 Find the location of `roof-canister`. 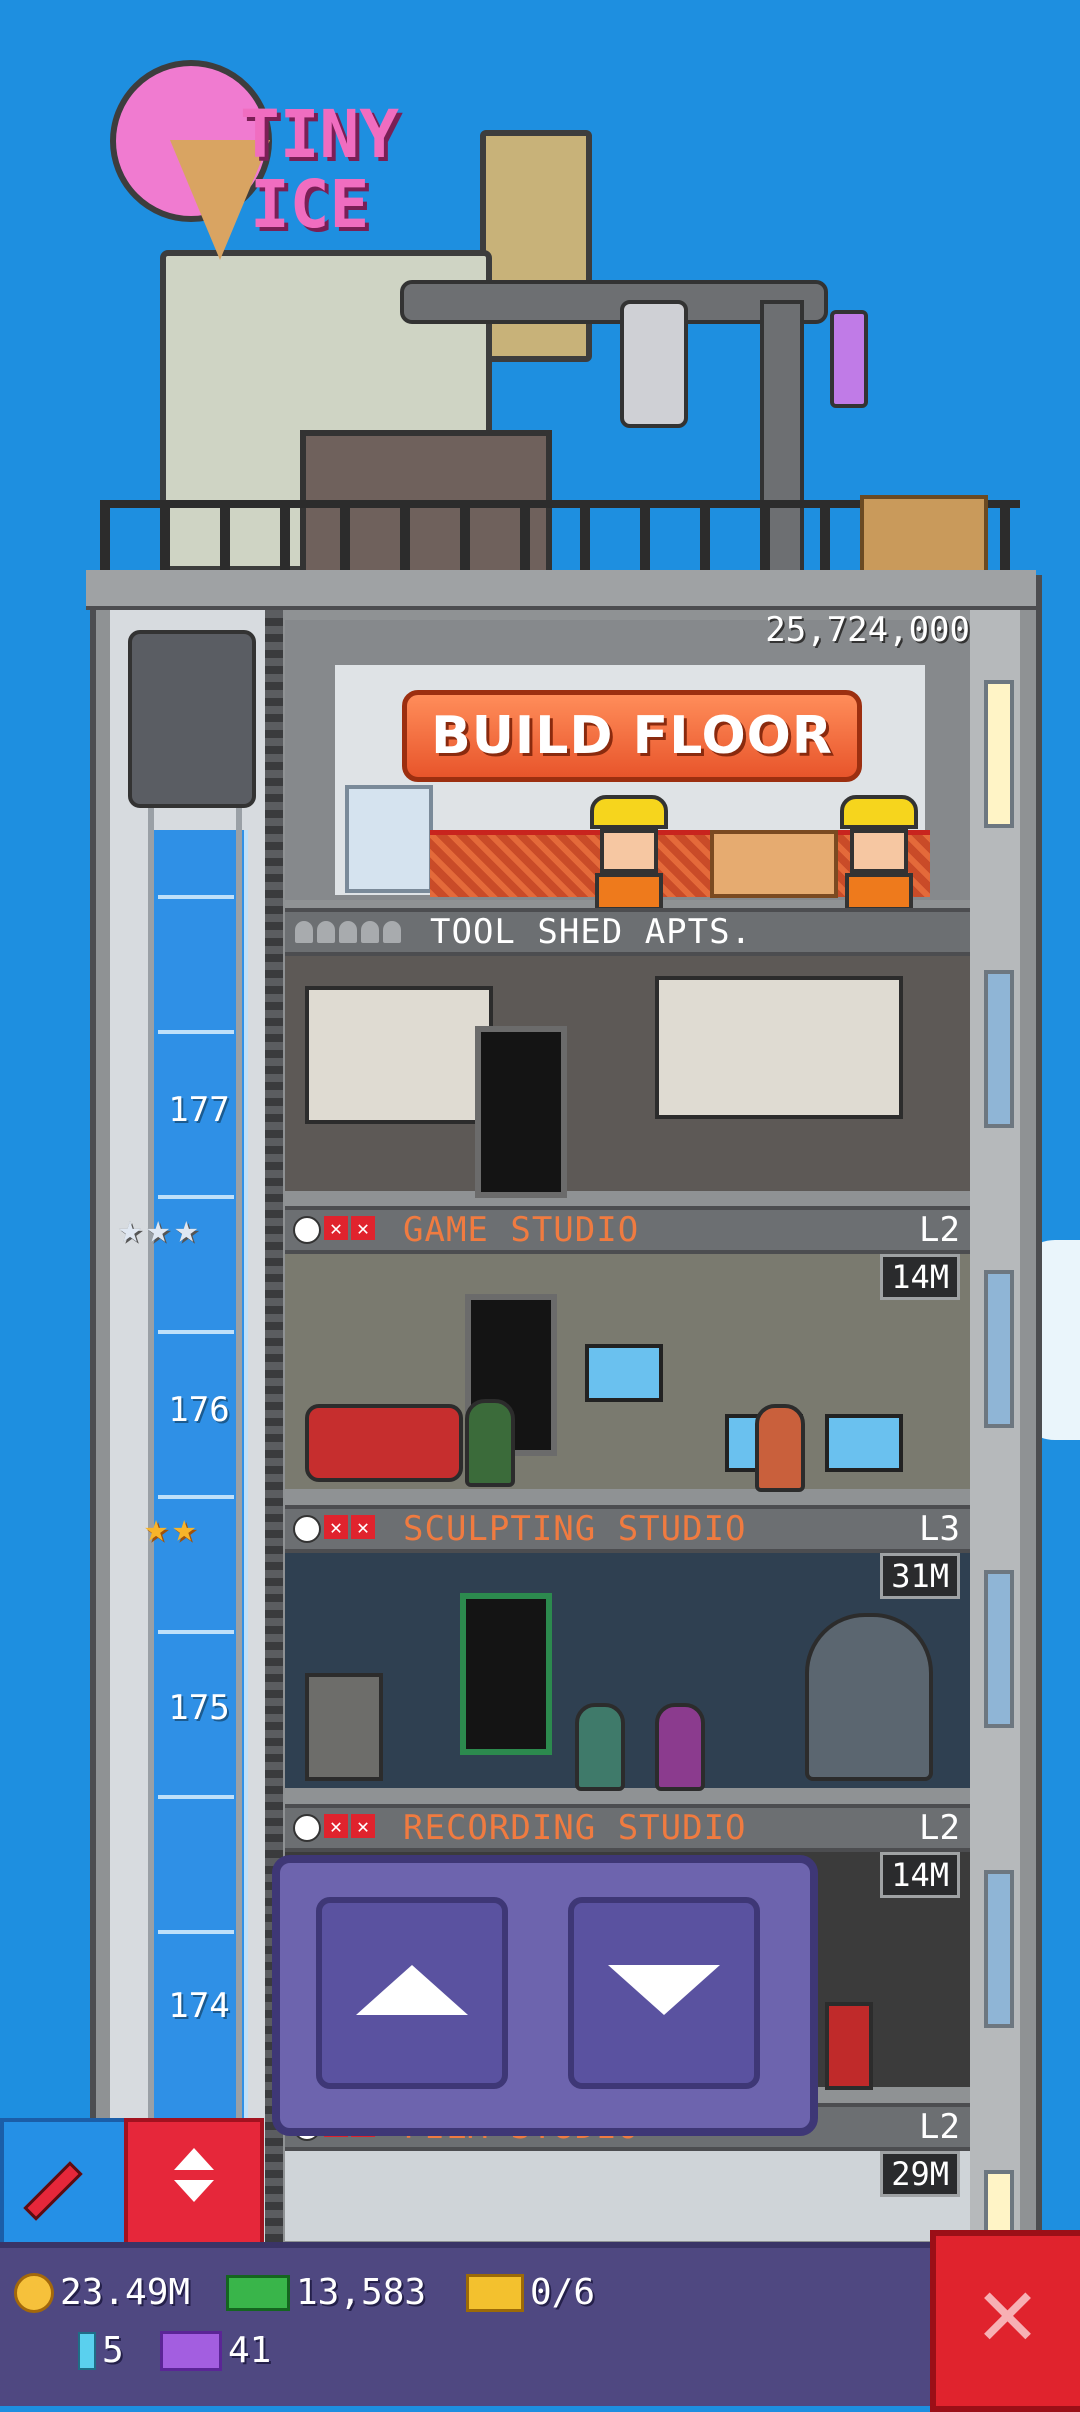

roof-canister is located at coordinates (849, 359).